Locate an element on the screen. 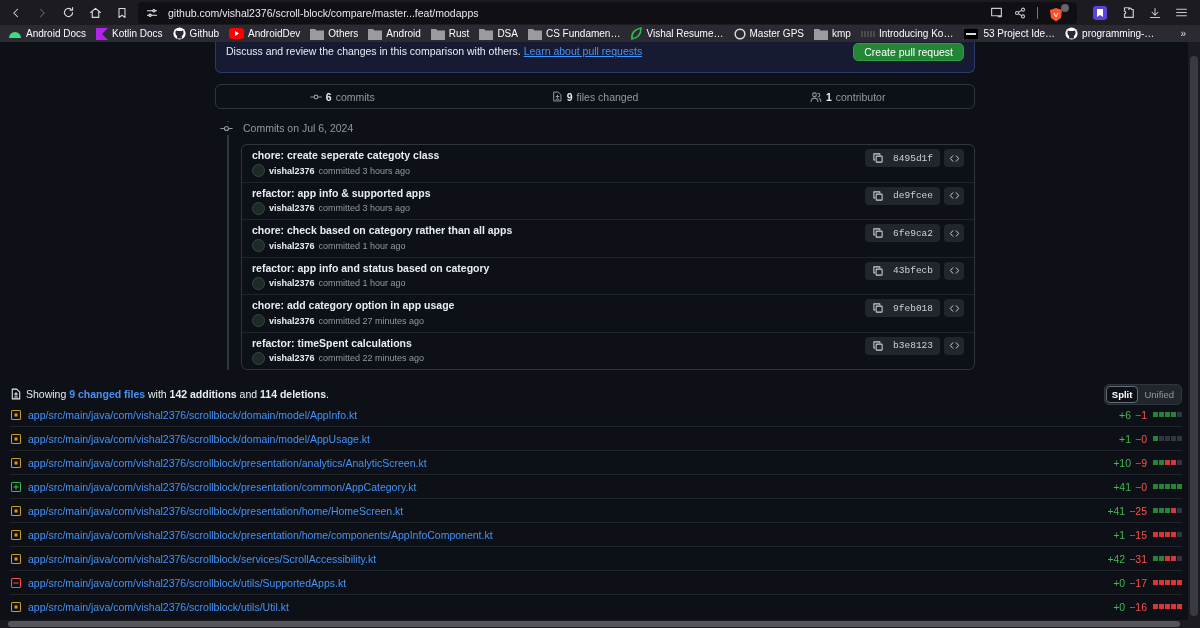  commits-date-heading: Commits on Jul 6, 2024 is located at coordinates (298, 128).